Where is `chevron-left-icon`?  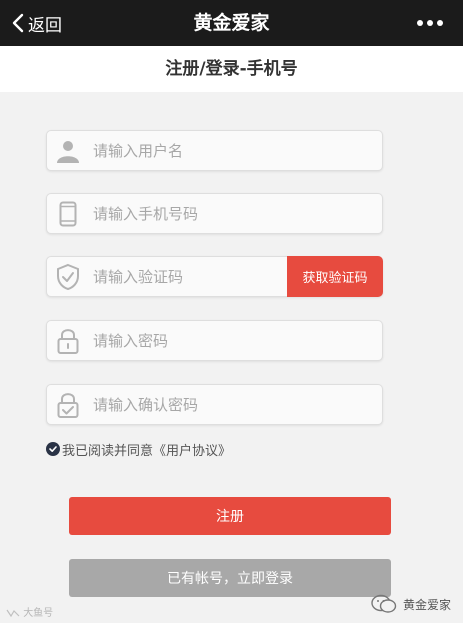
chevron-left-icon is located at coordinates (18, 23).